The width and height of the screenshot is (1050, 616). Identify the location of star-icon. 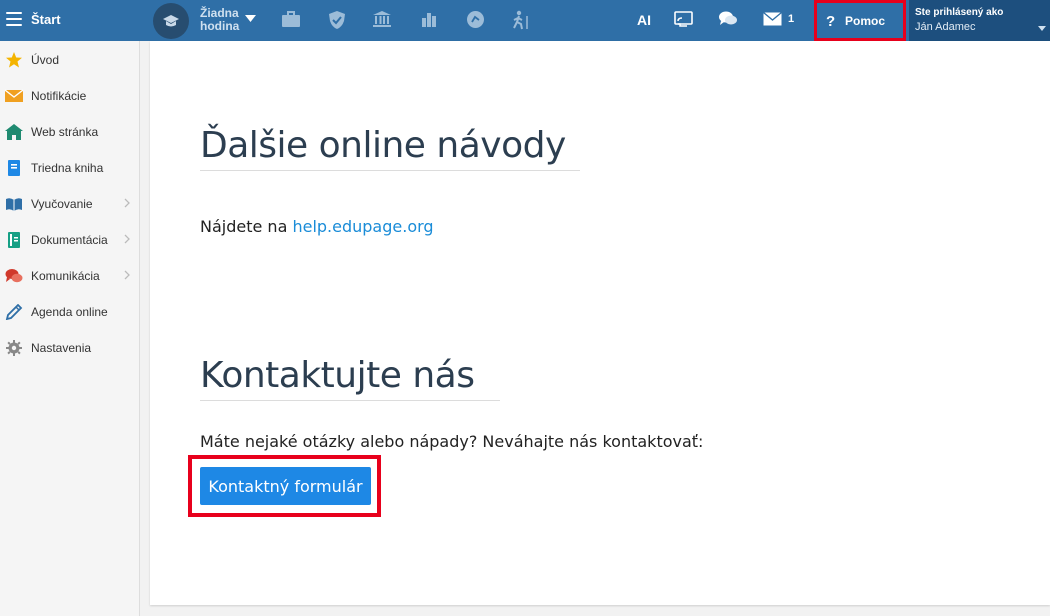
(14, 60).